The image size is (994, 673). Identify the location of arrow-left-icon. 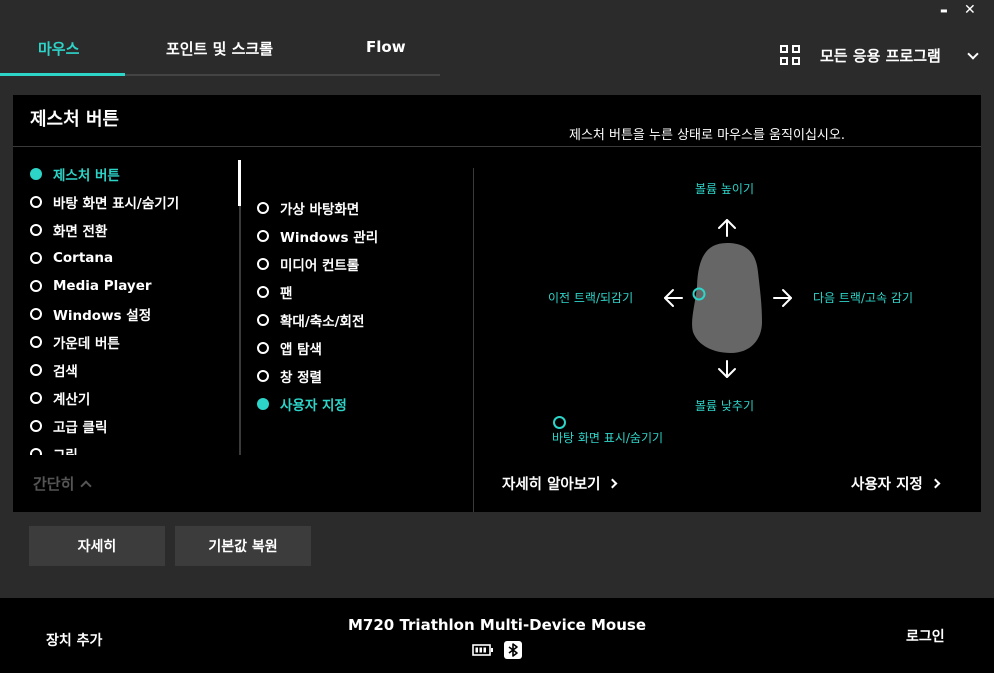
(673, 298).